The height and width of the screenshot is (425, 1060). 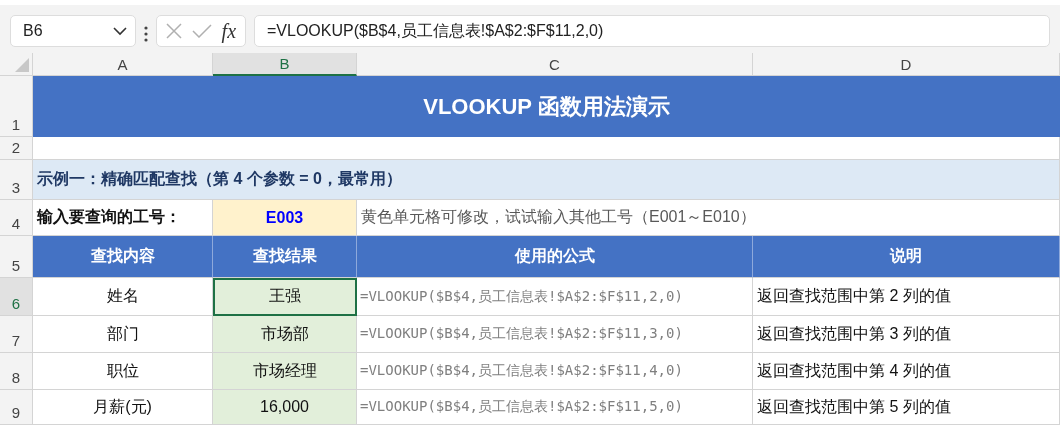 What do you see at coordinates (16, 106) in the screenshot?
I see `row-header: 1` at bounding box center [16, 106].